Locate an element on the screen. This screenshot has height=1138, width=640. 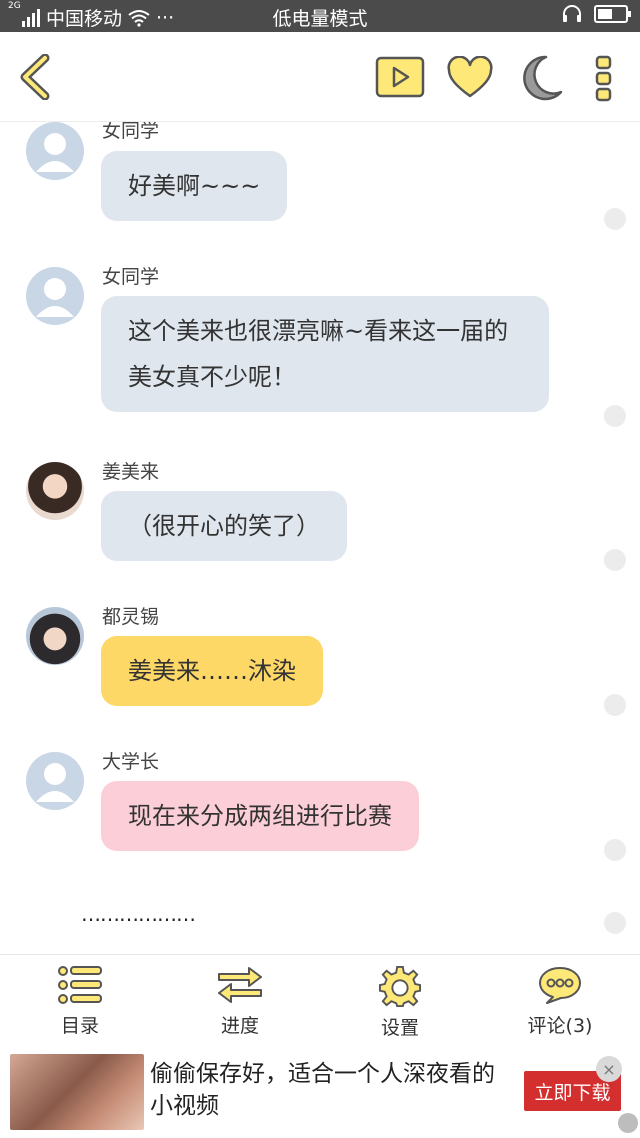
nav-settings: 设置 is located at coordinates (400, 1000).